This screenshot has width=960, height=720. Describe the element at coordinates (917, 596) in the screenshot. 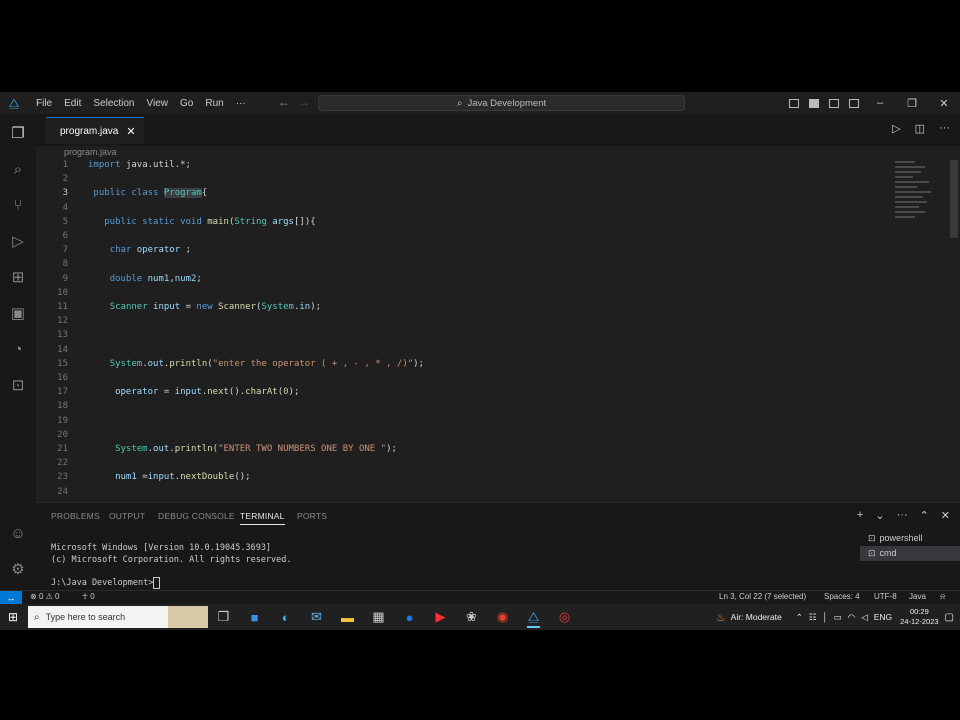

I see `language-mode: Java` at that location.